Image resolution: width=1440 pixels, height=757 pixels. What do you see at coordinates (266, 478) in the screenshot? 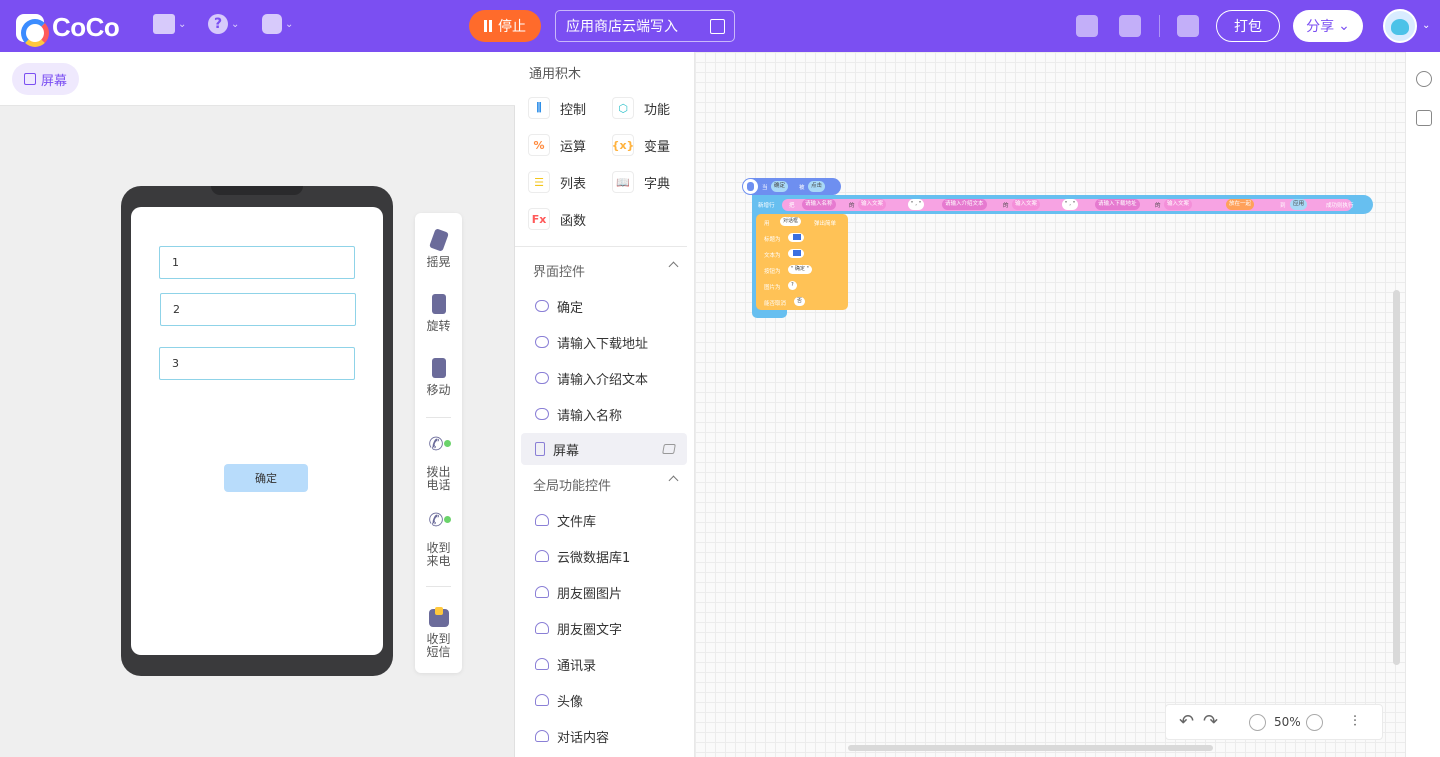
I see `confirm-button: 确定` at bounding box center [266, 478].